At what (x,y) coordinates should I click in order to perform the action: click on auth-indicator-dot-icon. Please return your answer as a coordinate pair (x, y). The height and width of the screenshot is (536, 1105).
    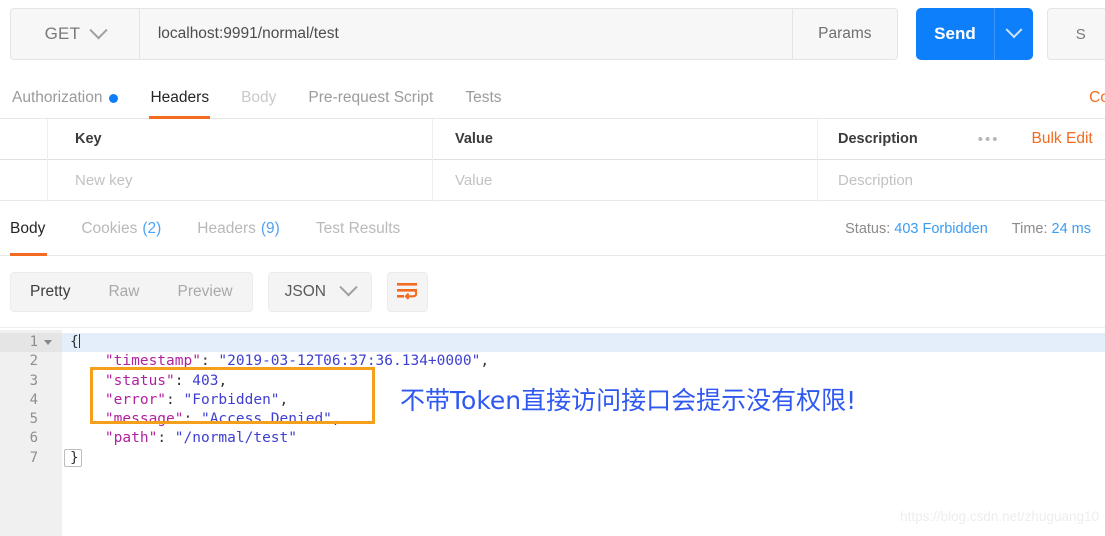
    Looking at the image, I should click on (114, 98).